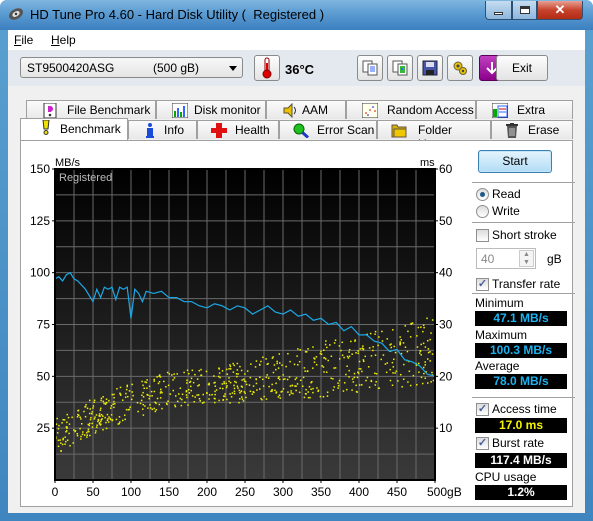  What do you see at coordinates (515, 161) in the screenshot?
I see `start-button: Start` at bounding box center [515, 161].